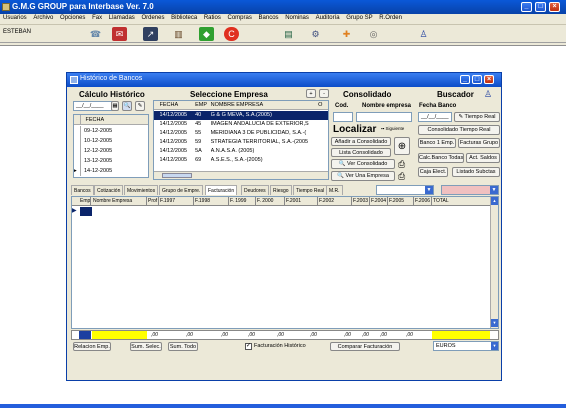 The height and width of the screenshot is (408, 566). I want to click on table-row: 14/12/2005 40 G & G MEVA, S.A.(2005), so click(241, 115).